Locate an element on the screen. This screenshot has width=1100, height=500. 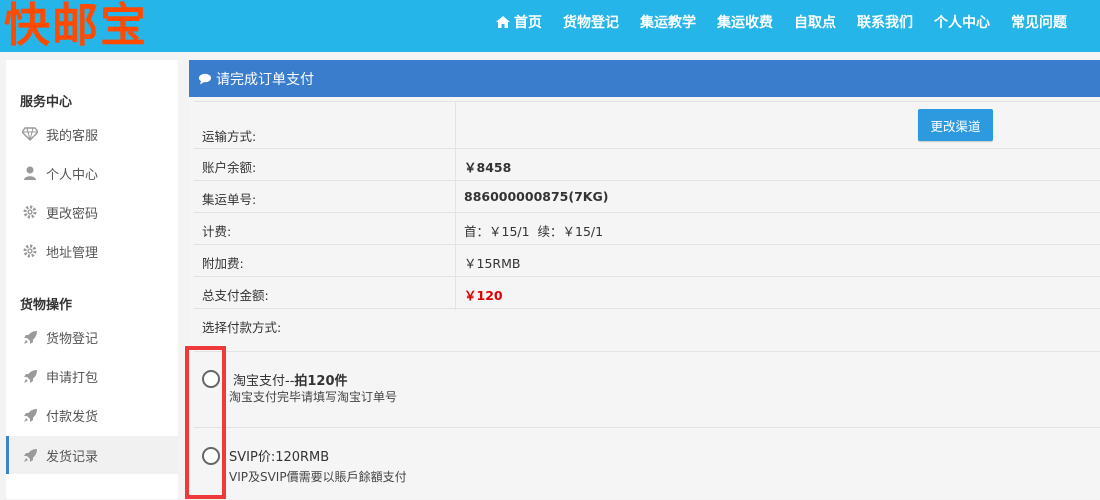
sidebar-item-label: 我的客服 is located at coordinates (72, 136).